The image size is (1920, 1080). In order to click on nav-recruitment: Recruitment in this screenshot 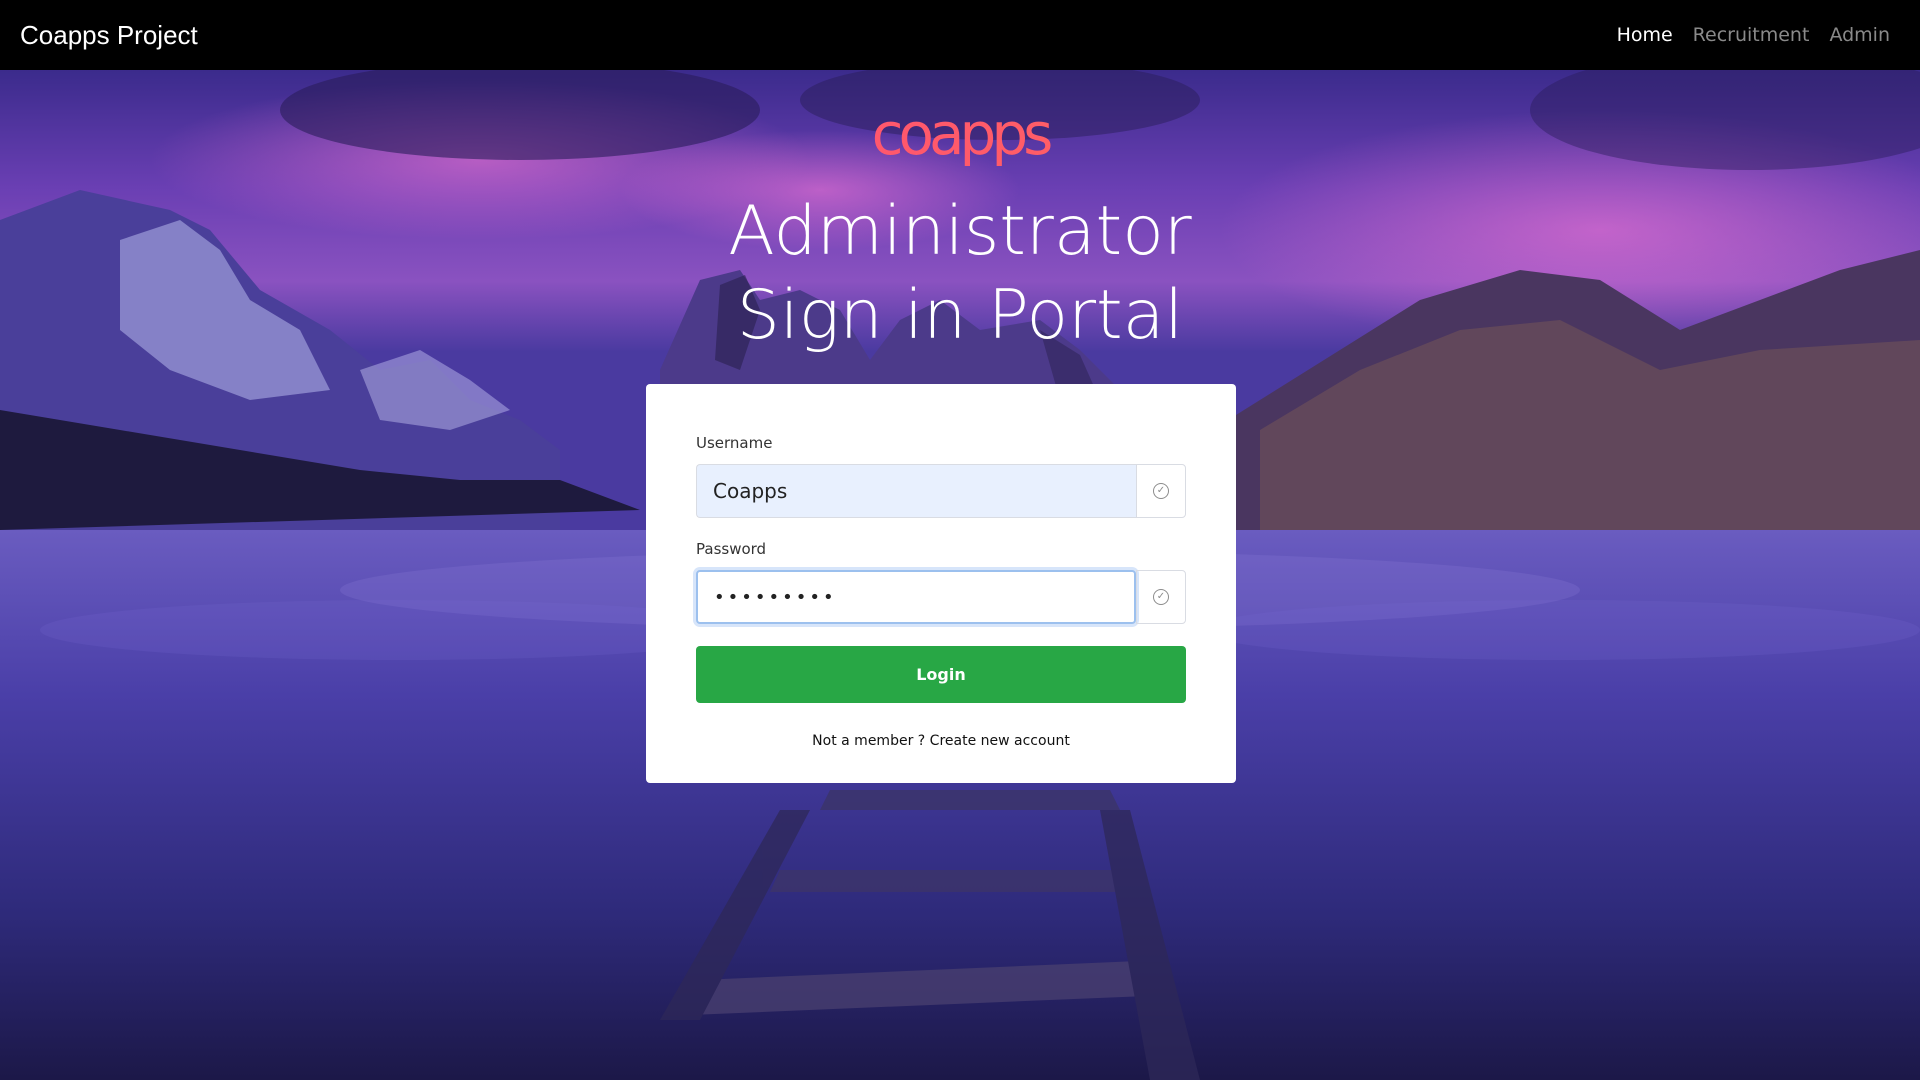, I will do `click(1751, 35)`.